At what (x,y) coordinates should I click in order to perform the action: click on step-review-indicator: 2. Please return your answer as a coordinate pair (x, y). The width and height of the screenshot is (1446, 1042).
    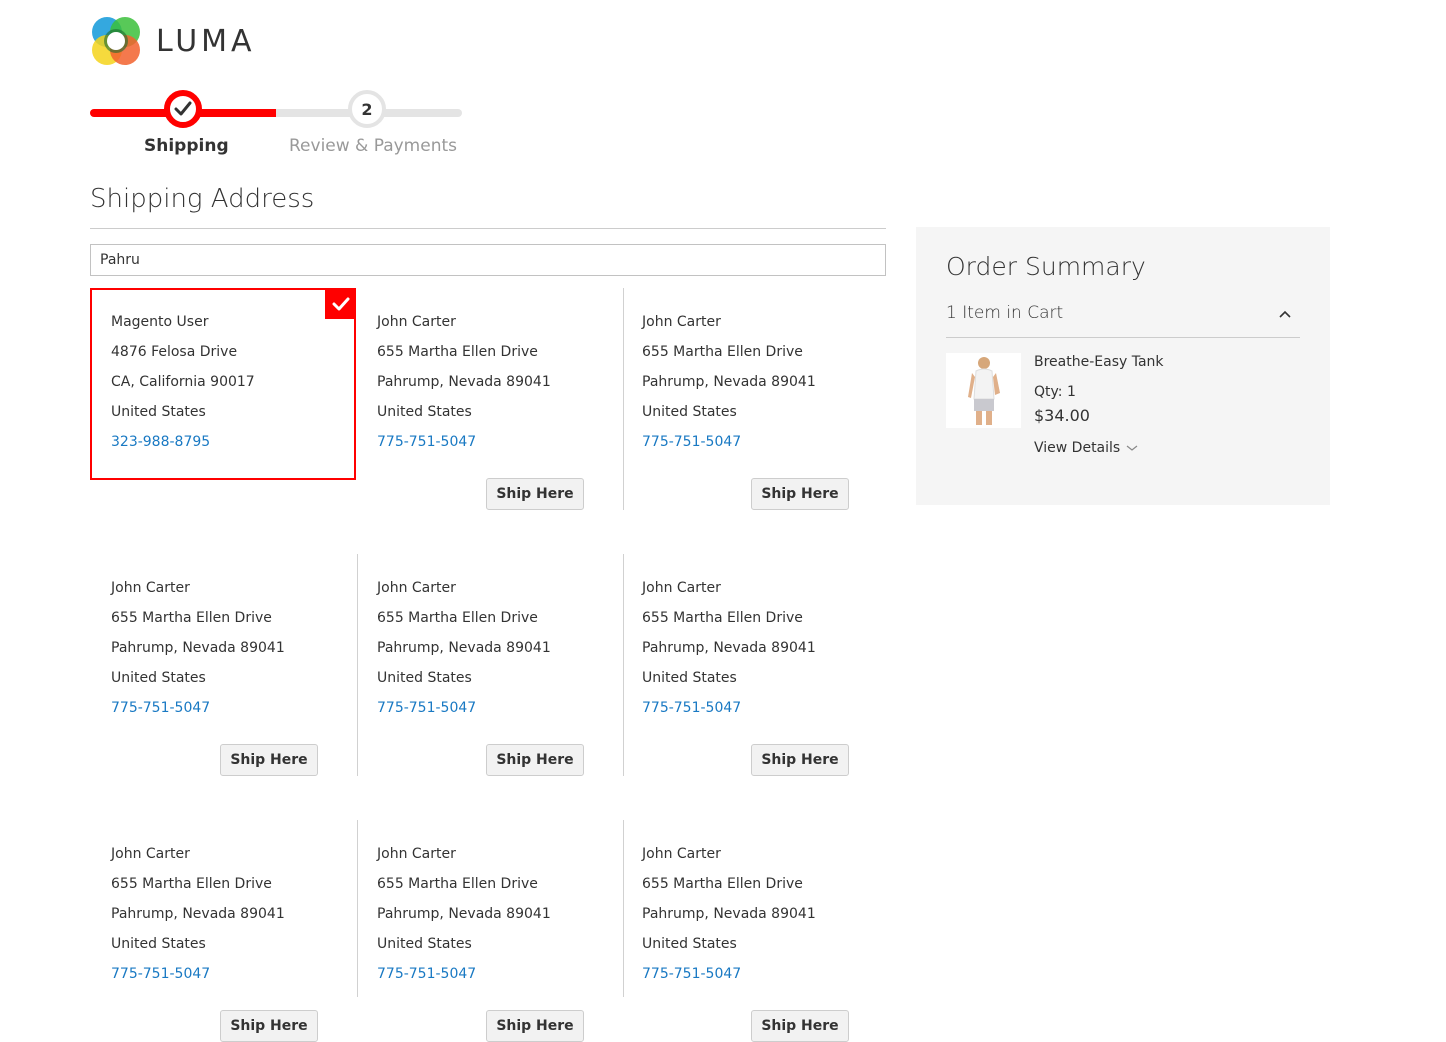
    Looking at the image, I should click on (367, 109).